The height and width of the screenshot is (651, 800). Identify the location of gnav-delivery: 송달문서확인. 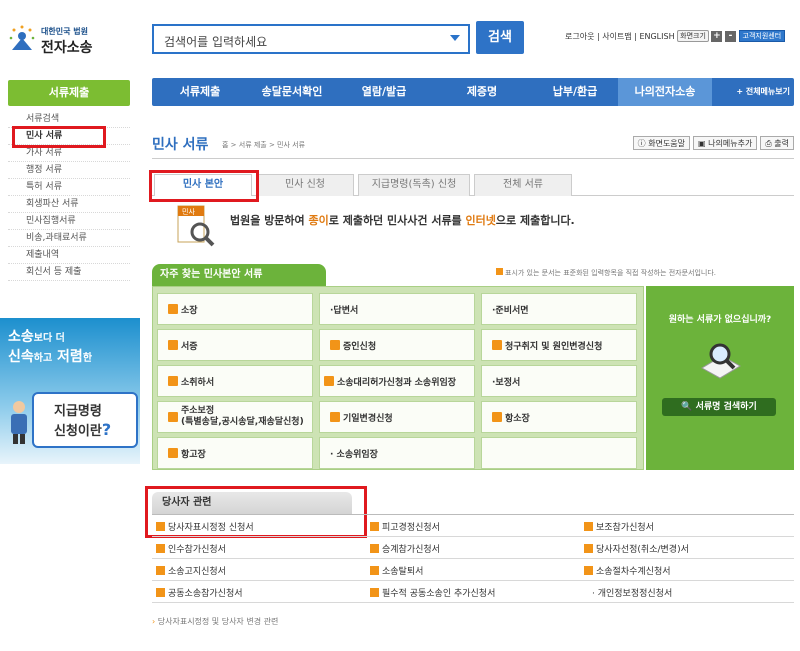
(292, 92).